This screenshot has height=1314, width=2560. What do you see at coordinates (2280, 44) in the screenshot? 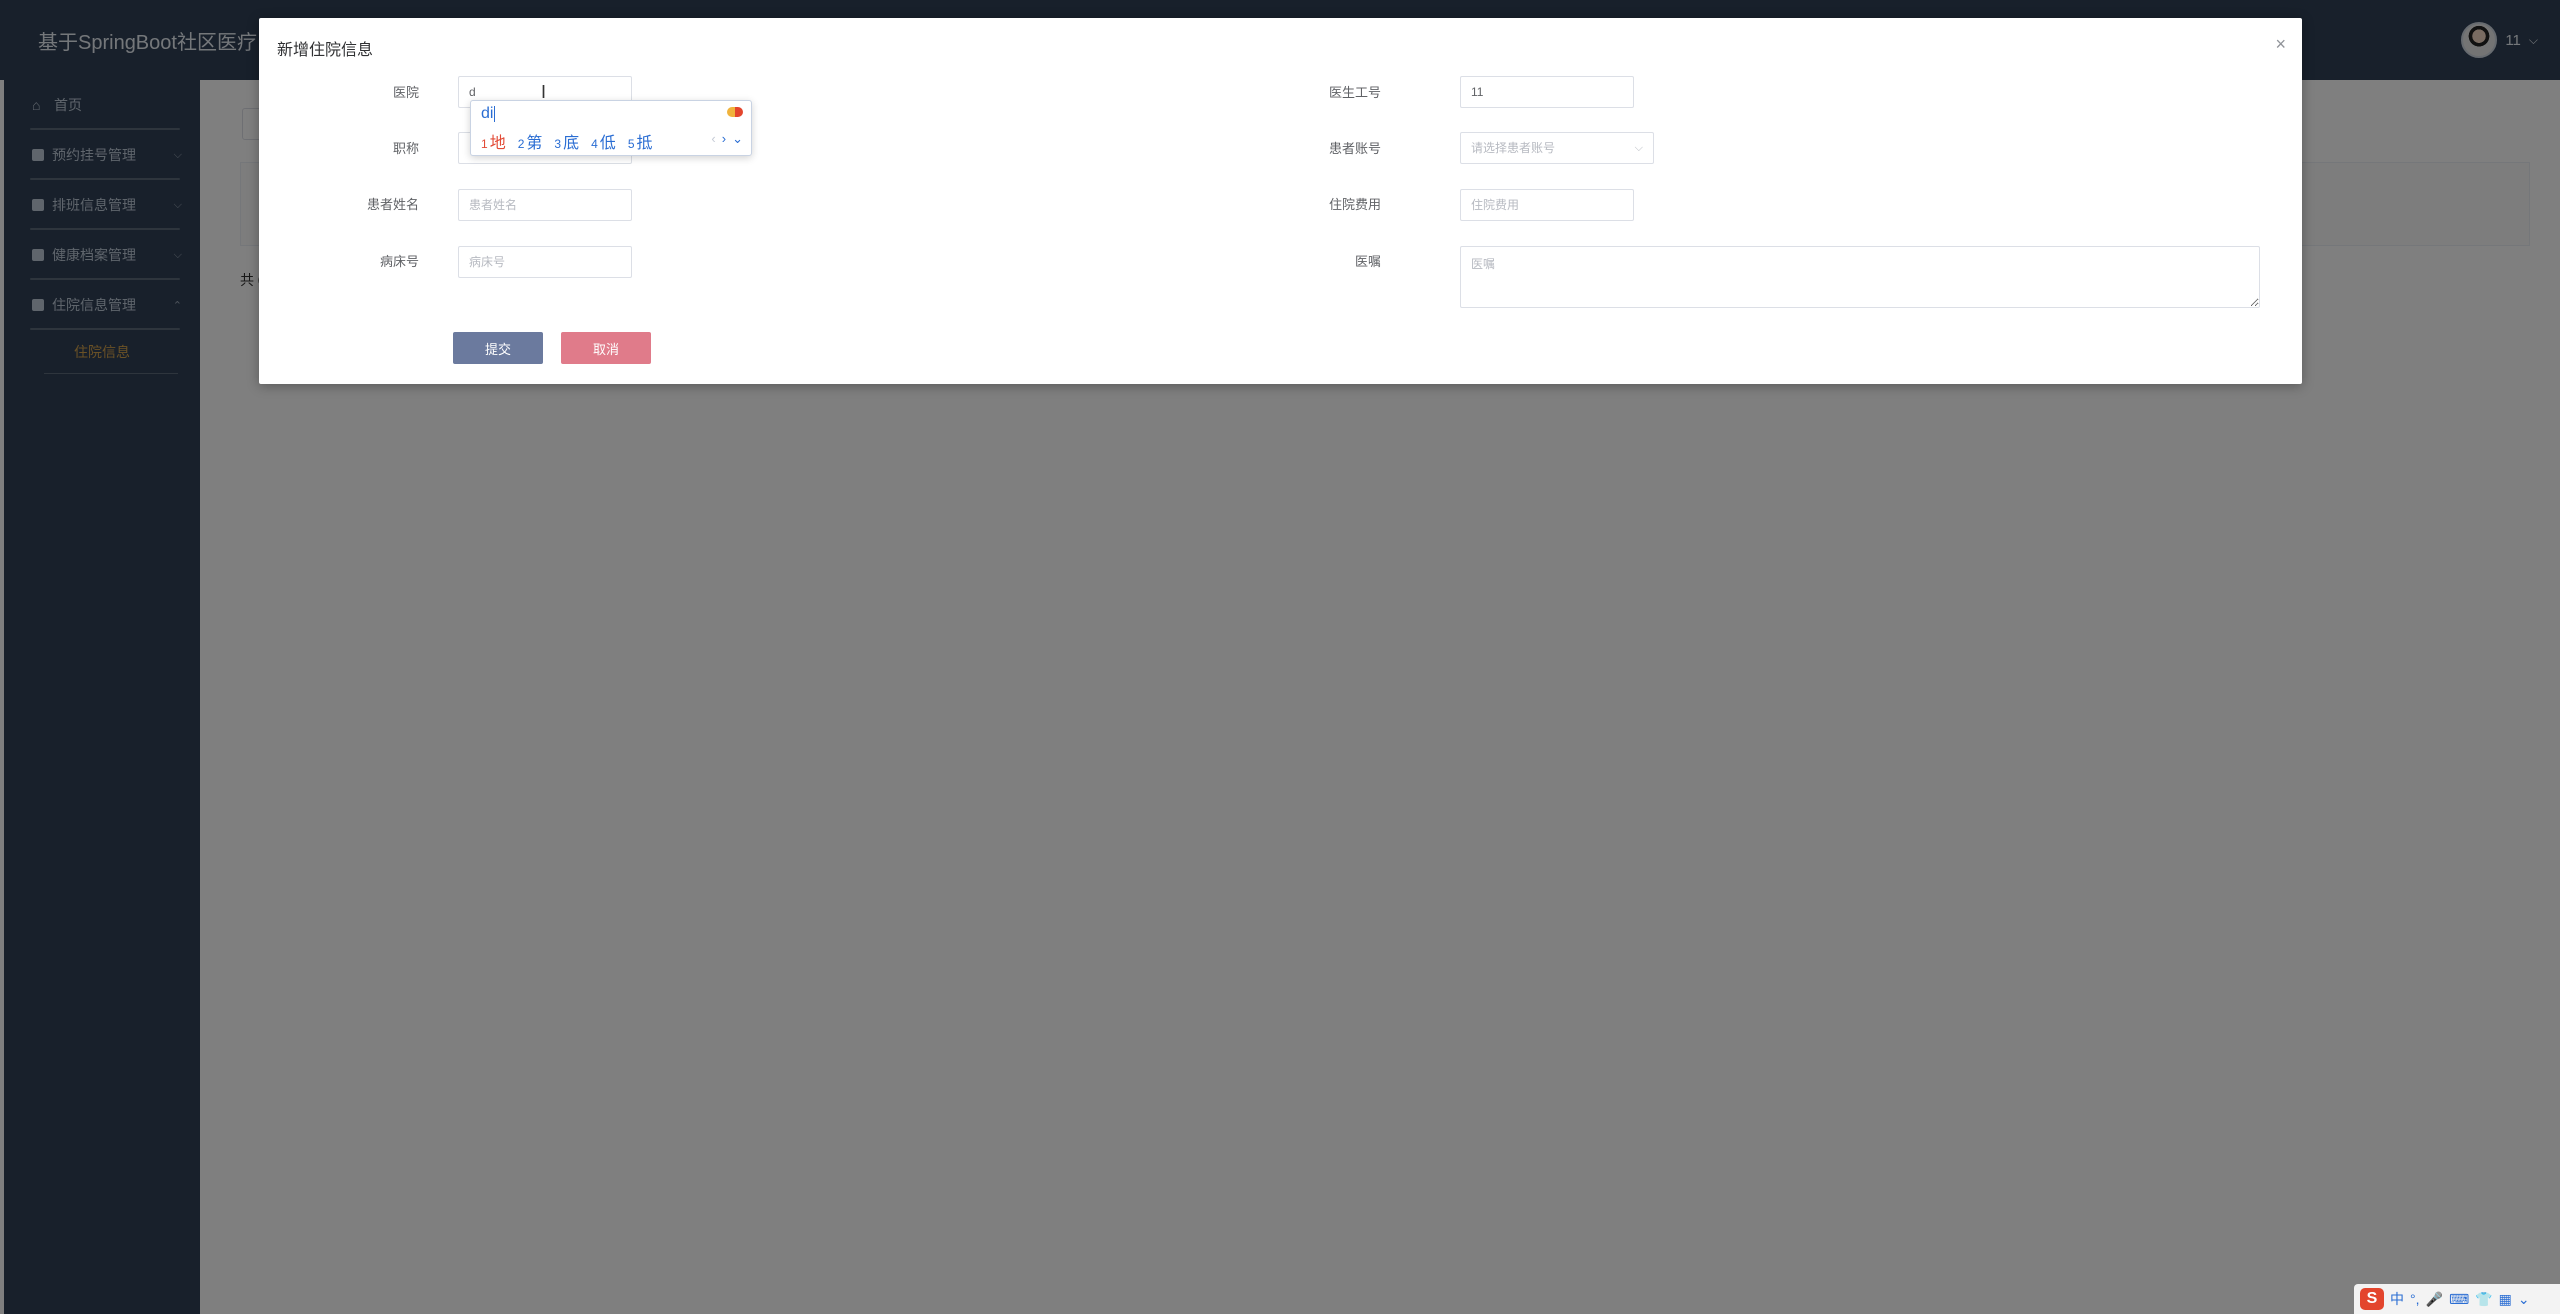
I see `close-icon: ×` at bounding box center [2280, 44].